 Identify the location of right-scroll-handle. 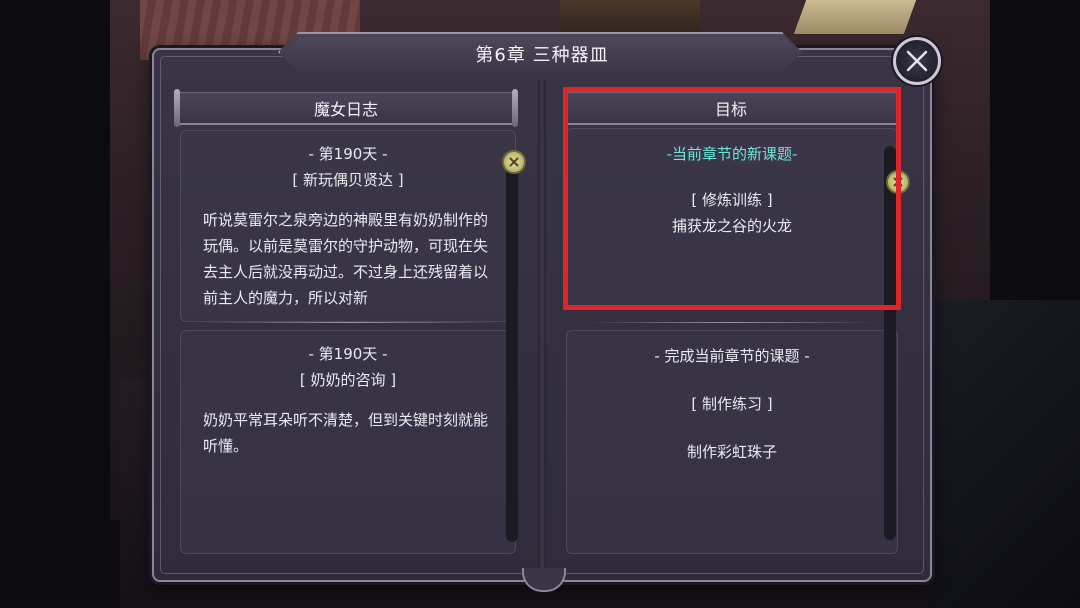
(898, 182).